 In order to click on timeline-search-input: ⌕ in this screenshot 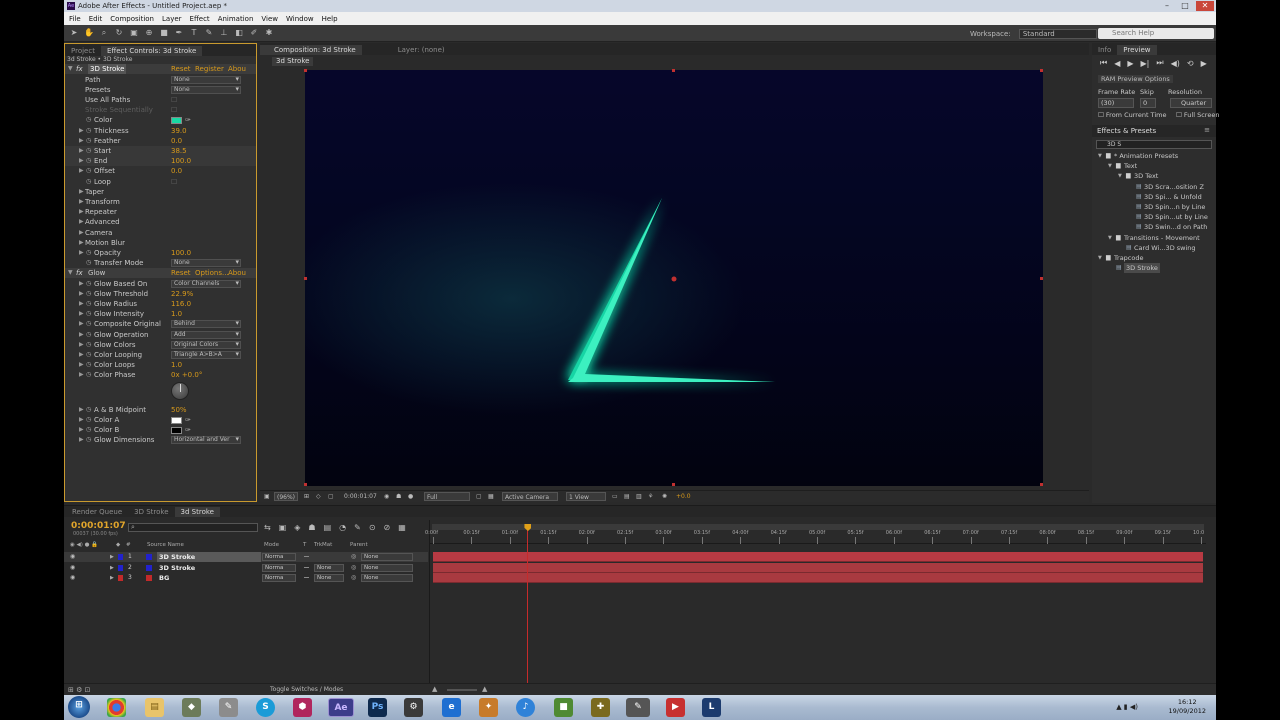, I will do `click(193, 527)`.